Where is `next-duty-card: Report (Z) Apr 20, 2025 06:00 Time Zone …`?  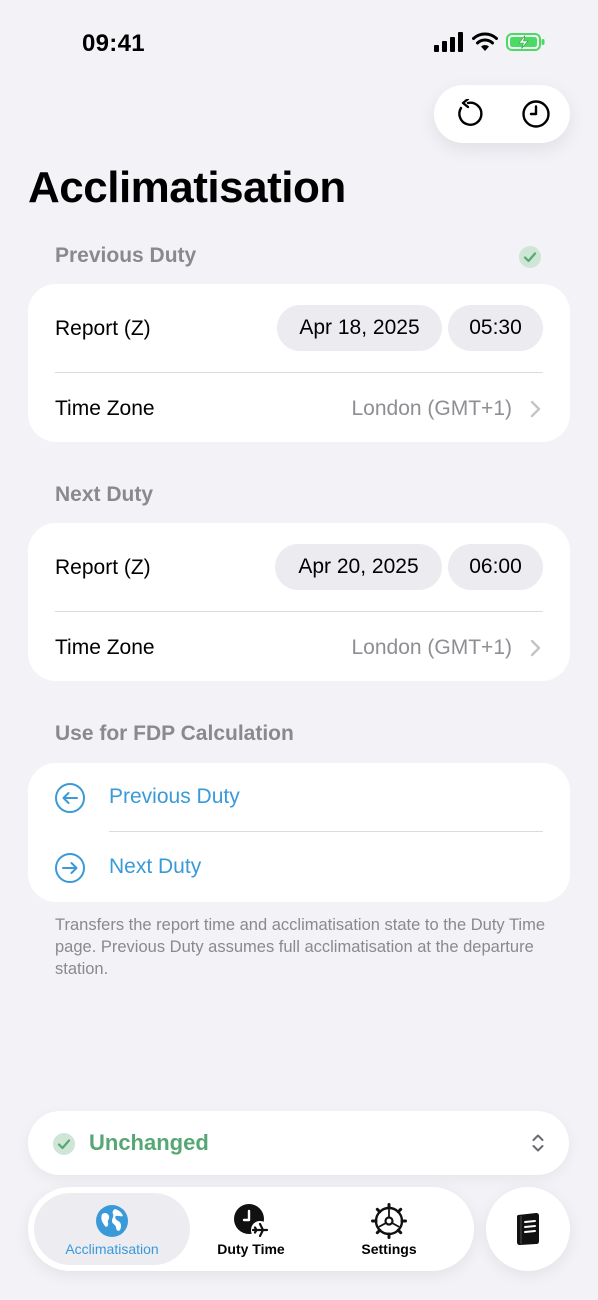
next-duty-card: Report (Z) Apr 20, 2025 06:00 Time Zone … is located at coordinates (299, 602).